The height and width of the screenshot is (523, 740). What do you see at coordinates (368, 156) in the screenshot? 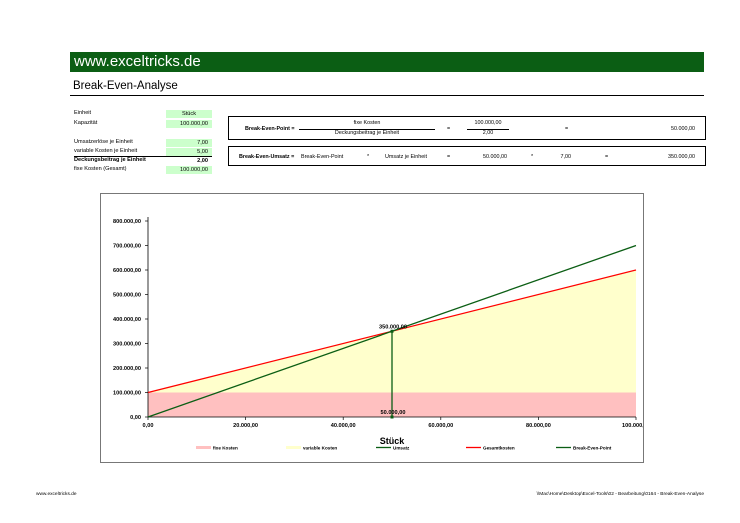
I see `beu-operator-1: *` at bounding box center [368, 156].